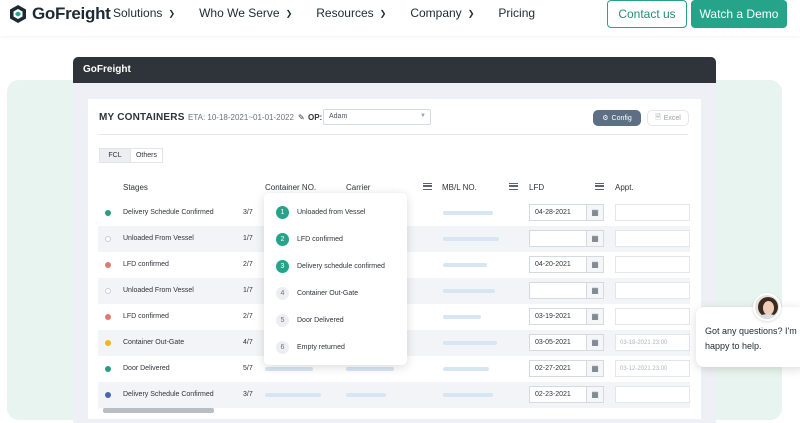  Describe the element at coordinates (142, 117) in the screenshot. I see `page-title: MY CONTAINERS` at that location.